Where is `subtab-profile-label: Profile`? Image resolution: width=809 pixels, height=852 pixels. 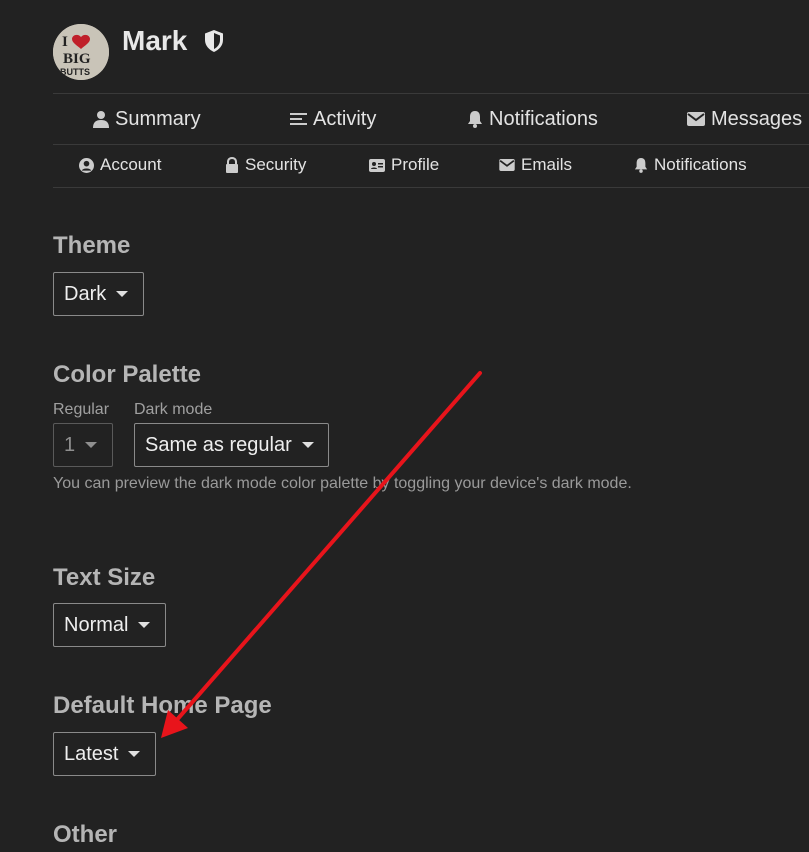
subtab-profile-label: Profile is located at coordinates (415, 164).